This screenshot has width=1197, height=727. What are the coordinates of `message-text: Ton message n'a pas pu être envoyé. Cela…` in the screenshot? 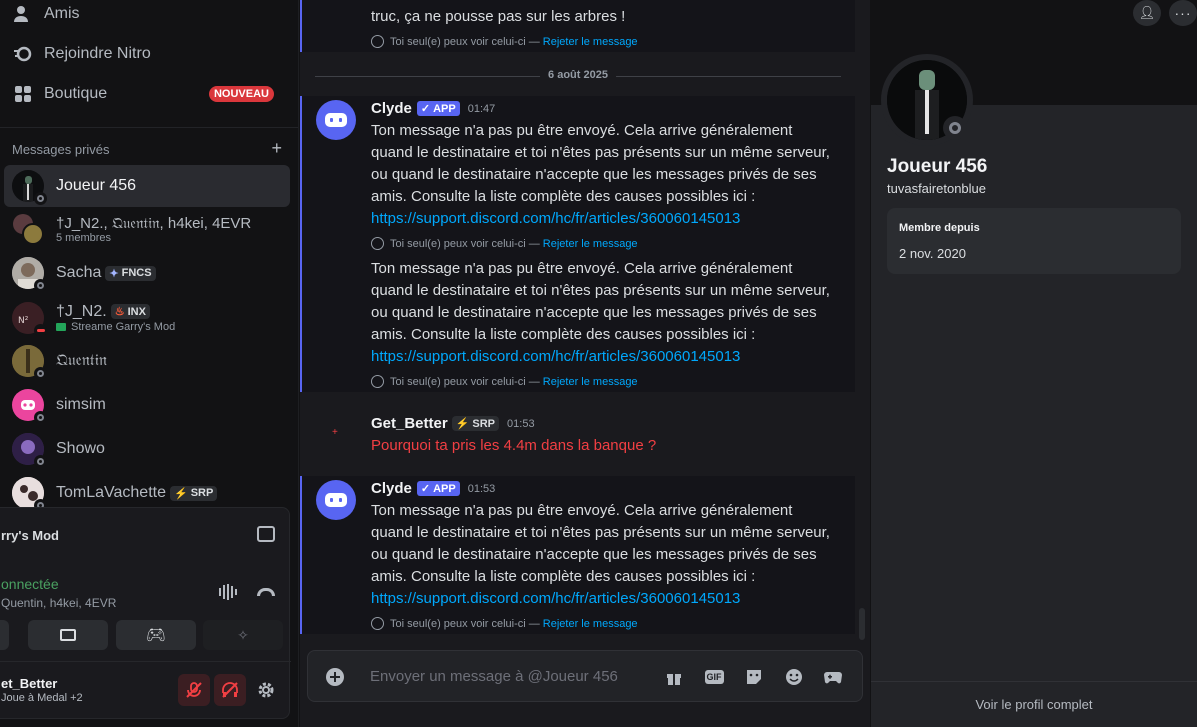 It's located at (601, 555).